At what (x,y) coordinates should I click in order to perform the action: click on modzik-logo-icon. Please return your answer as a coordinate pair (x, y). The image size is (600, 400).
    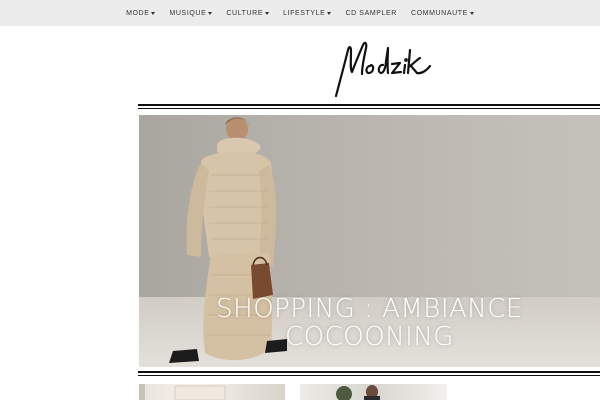
    Looking at the image, I should click on (383, 69).